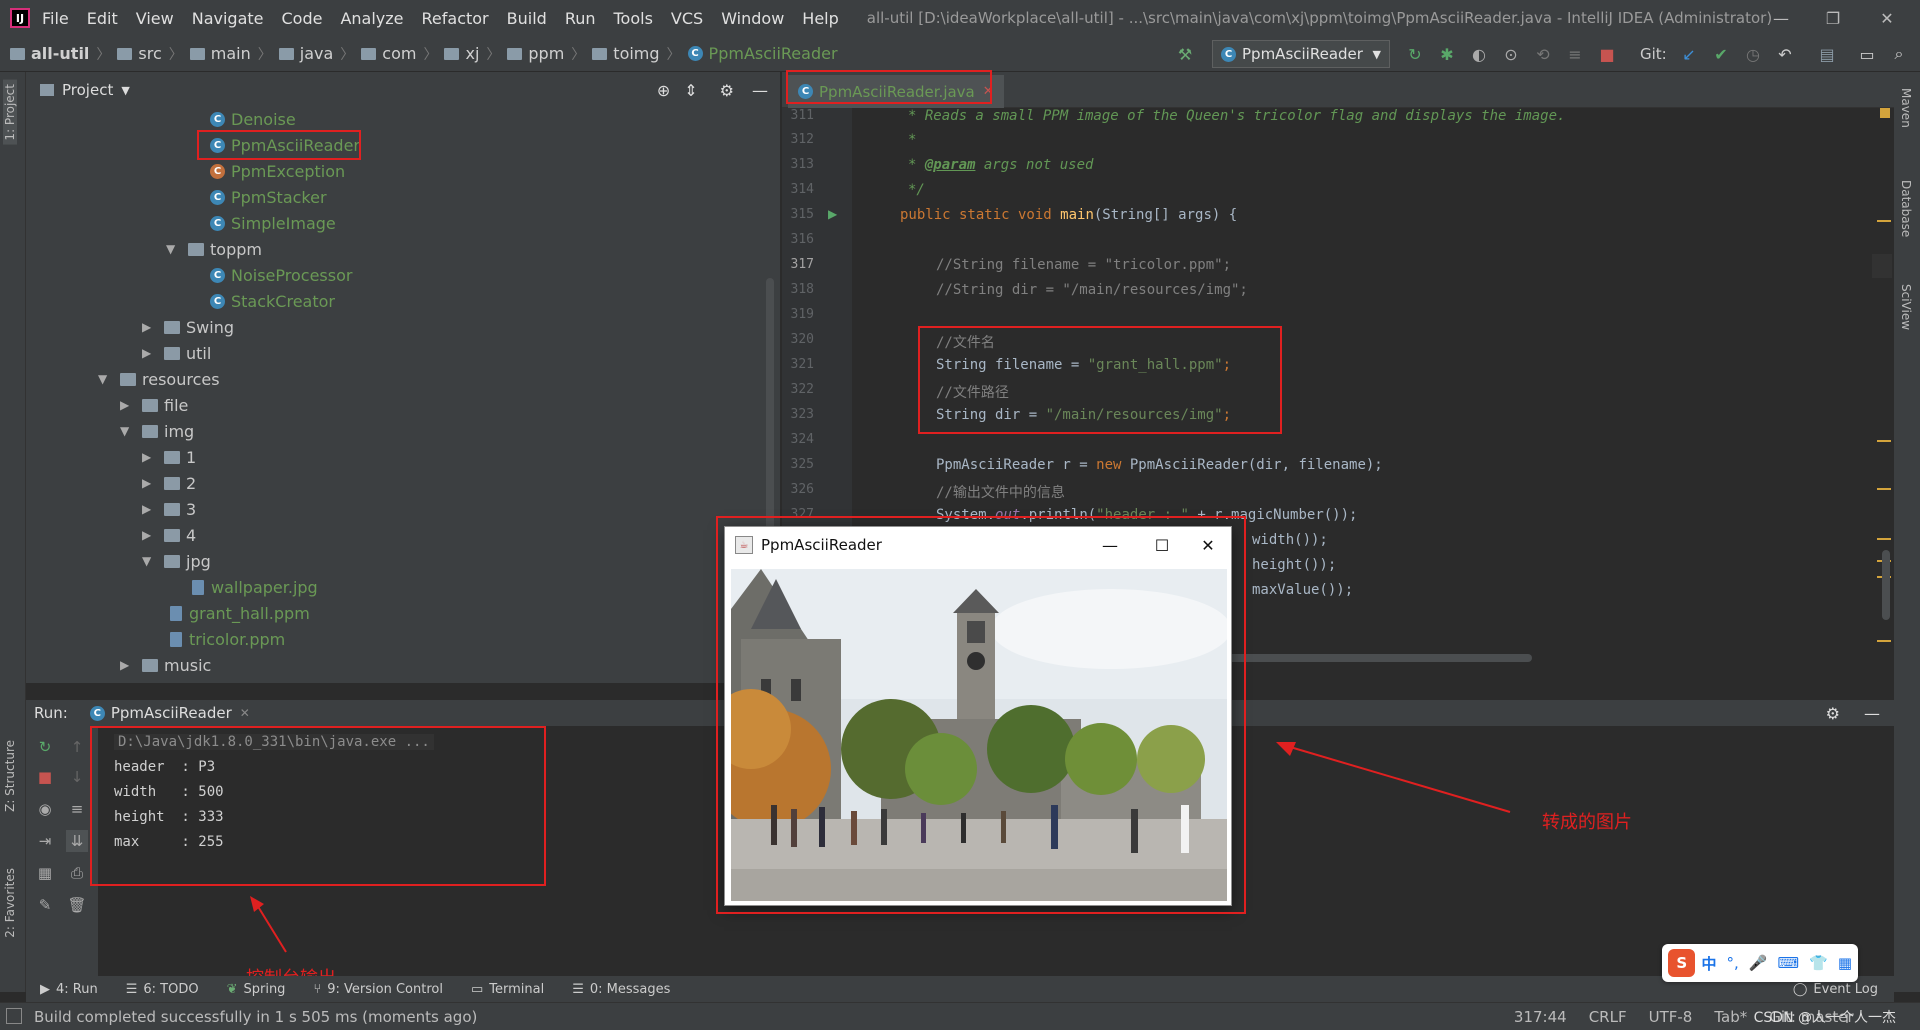  Describe the element at coordinates (1301, 54) in the screenshot. I see `run-configuration-select: C PpmAsciiReader ▼` at that location.